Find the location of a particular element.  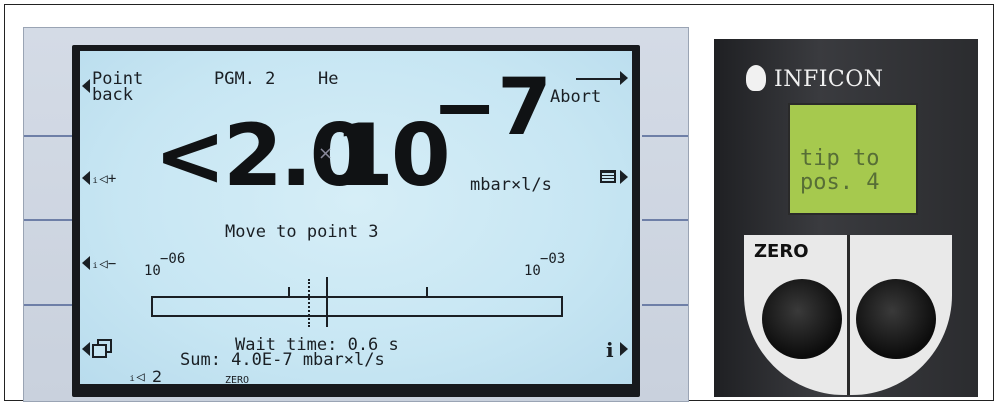

zero-indicator: ZERO is located at coordinates (237, 379).